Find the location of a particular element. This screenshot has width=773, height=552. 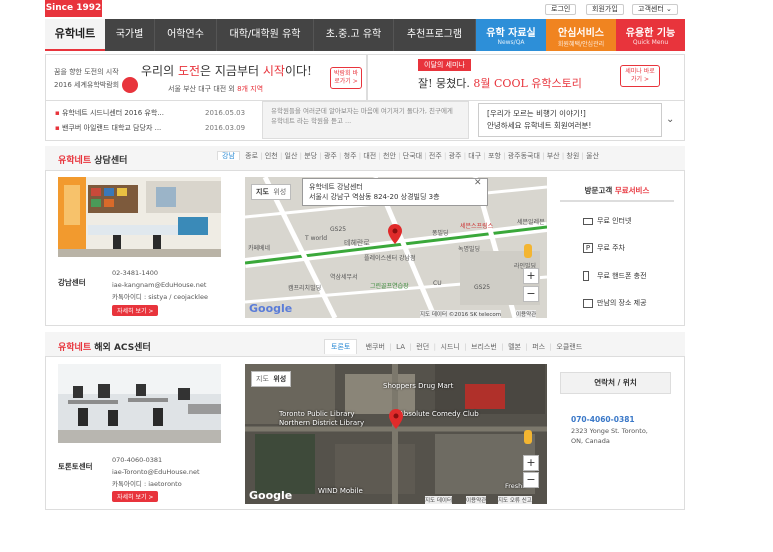

map-label: Toronto Public Library is located at coordinates (317, 414).